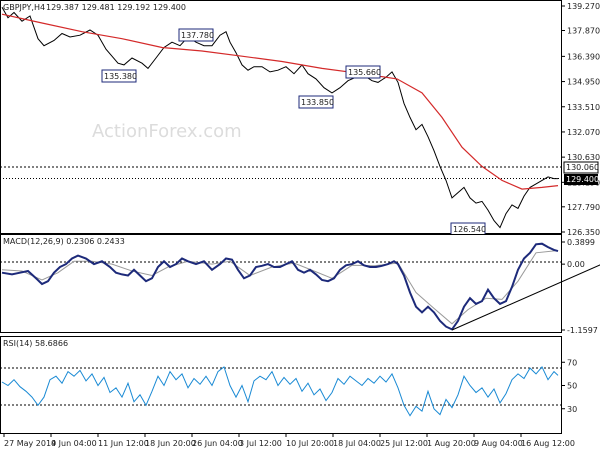  I want to click on rsi-axis-tick-label: 30, so click(572, 409).